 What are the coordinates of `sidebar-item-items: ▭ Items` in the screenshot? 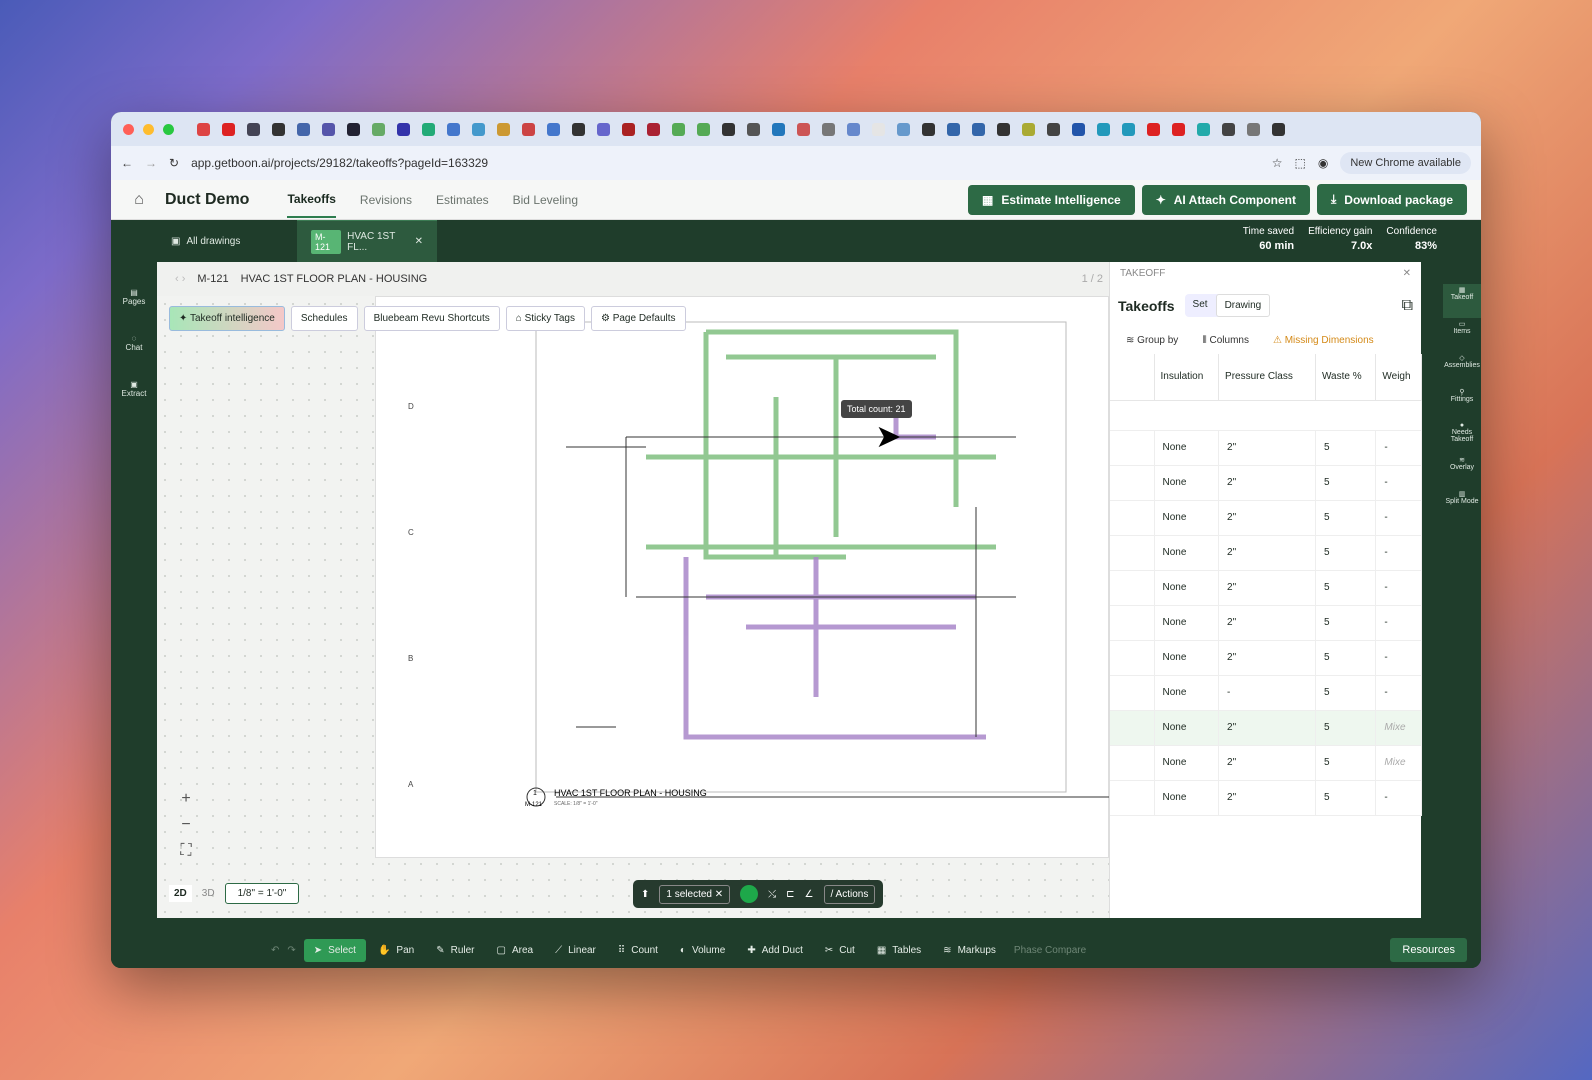 It's located at (1462, 335).